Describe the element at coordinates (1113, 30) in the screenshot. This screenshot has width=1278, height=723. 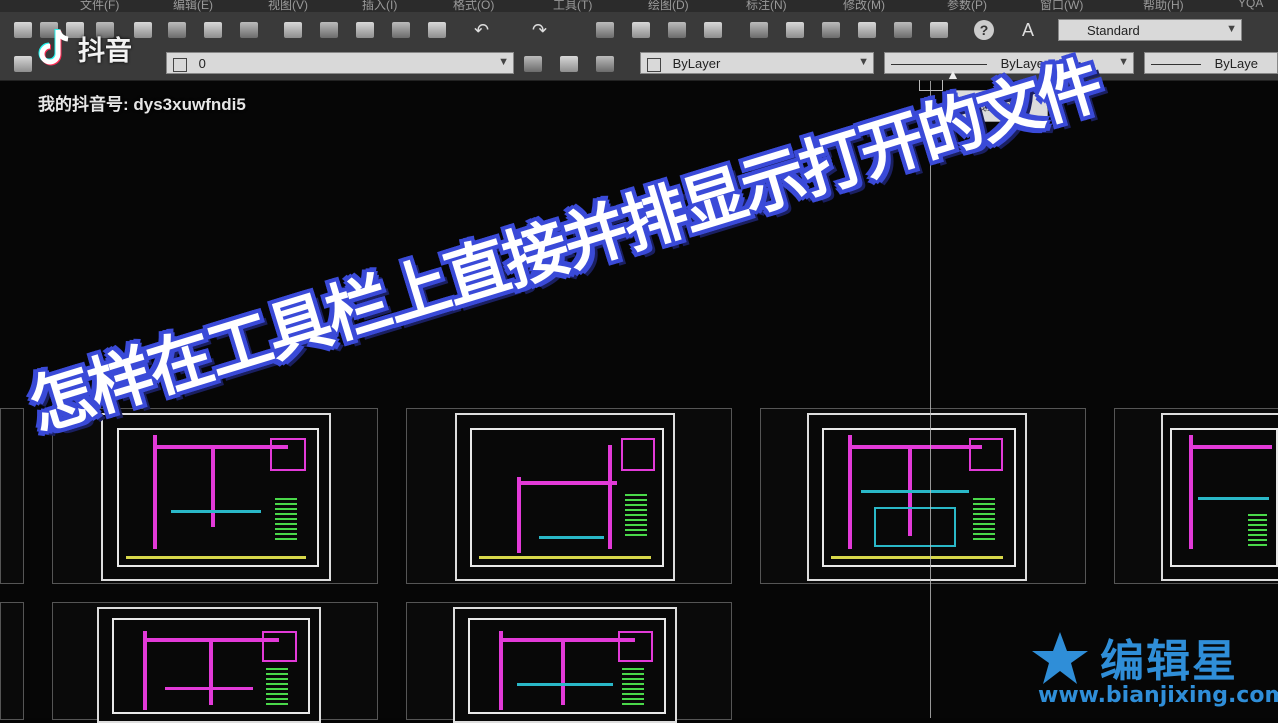
I see `text-style-value: Standard` at that location.